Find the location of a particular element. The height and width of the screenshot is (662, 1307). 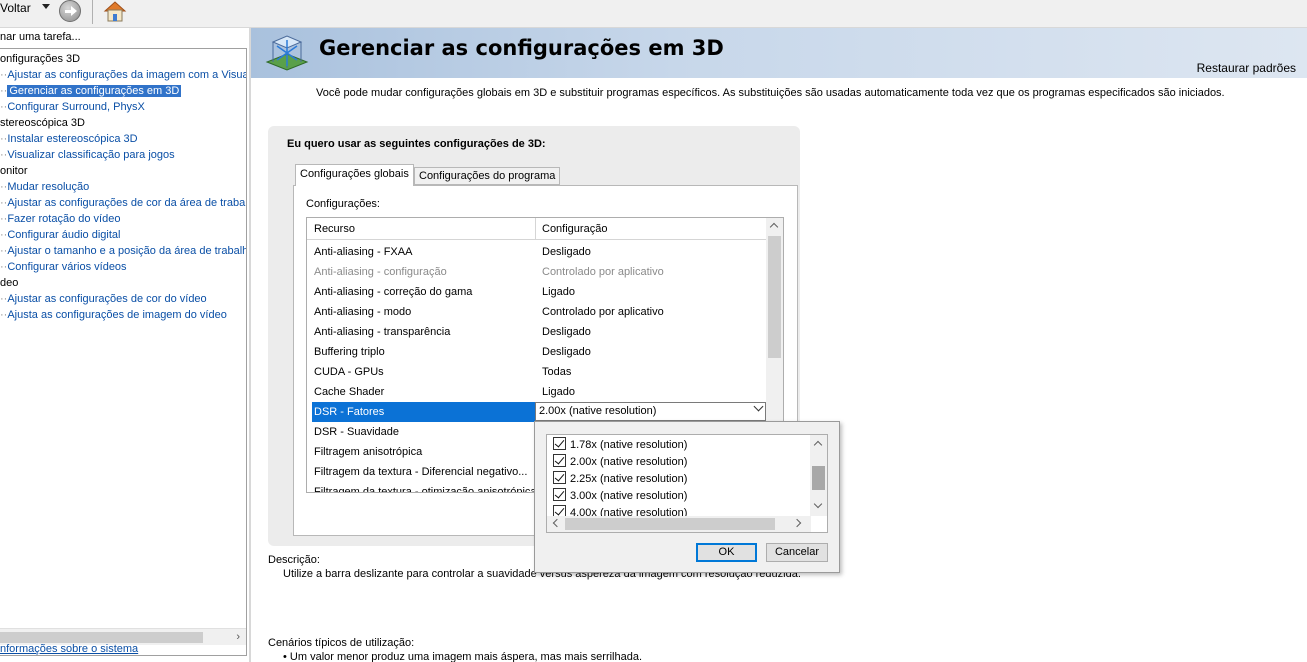

tree-item: ·· Gerenciar as configurações em 3D is located at coordinates (91, 91).